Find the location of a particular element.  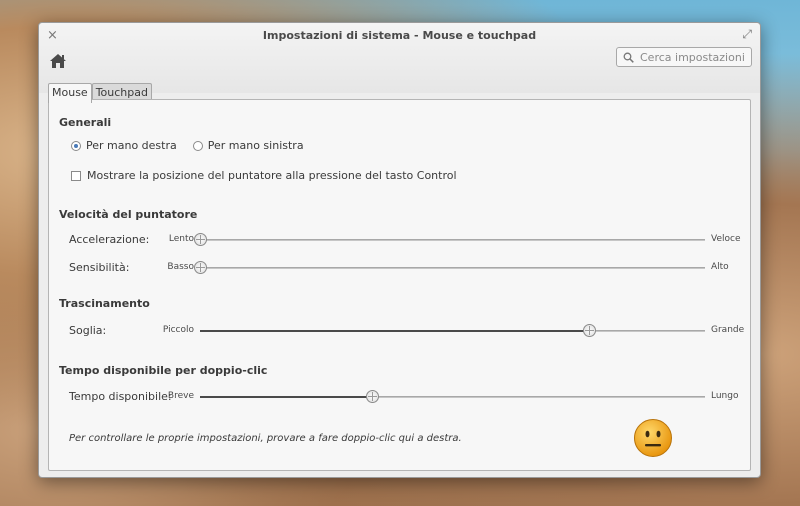

timeout-max-label: Lungo is located at coordinates (725, 396).